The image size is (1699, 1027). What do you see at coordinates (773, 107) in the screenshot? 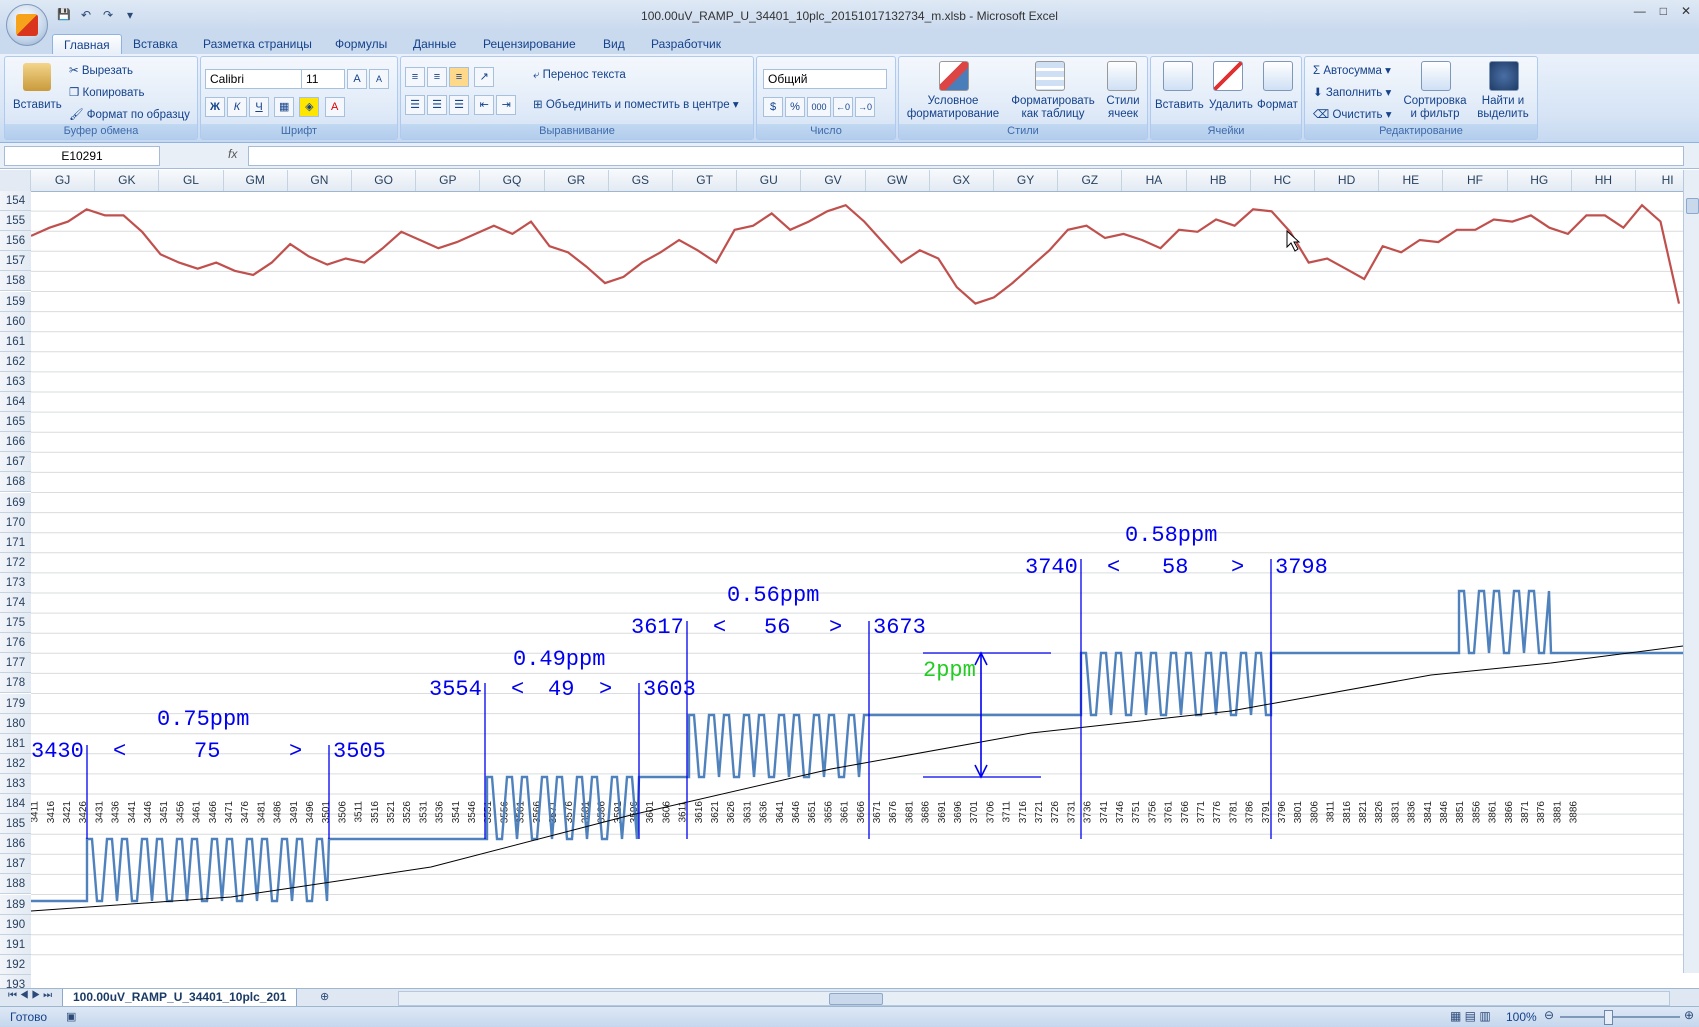
I see `currency-icon: $` at bounding box center [773, 107].